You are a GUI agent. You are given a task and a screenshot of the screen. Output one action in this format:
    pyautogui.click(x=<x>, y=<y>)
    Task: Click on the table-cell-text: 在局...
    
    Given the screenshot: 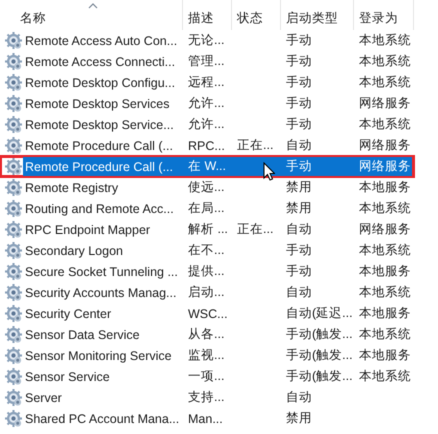 What is the action you would take?
    pyautogui.click(x=206, y=208)
    